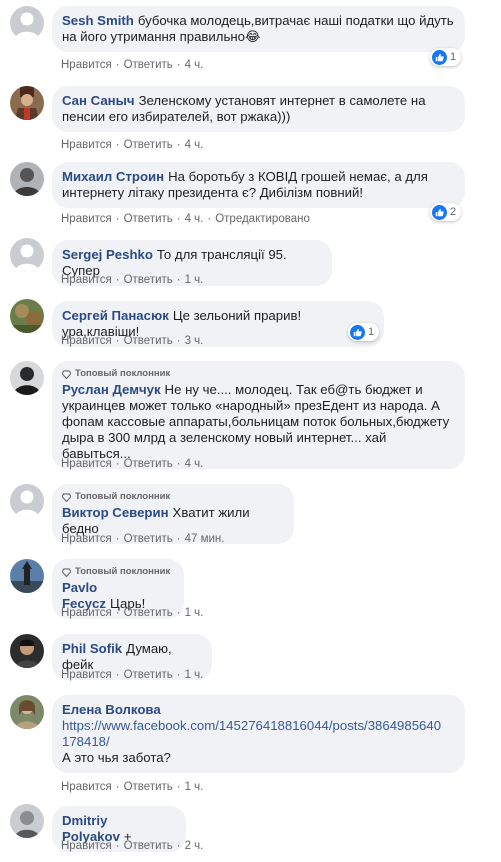 This screenshot has width=501, height=862. I want to click on comment-author: Phil Sofik, so click(92, 648).